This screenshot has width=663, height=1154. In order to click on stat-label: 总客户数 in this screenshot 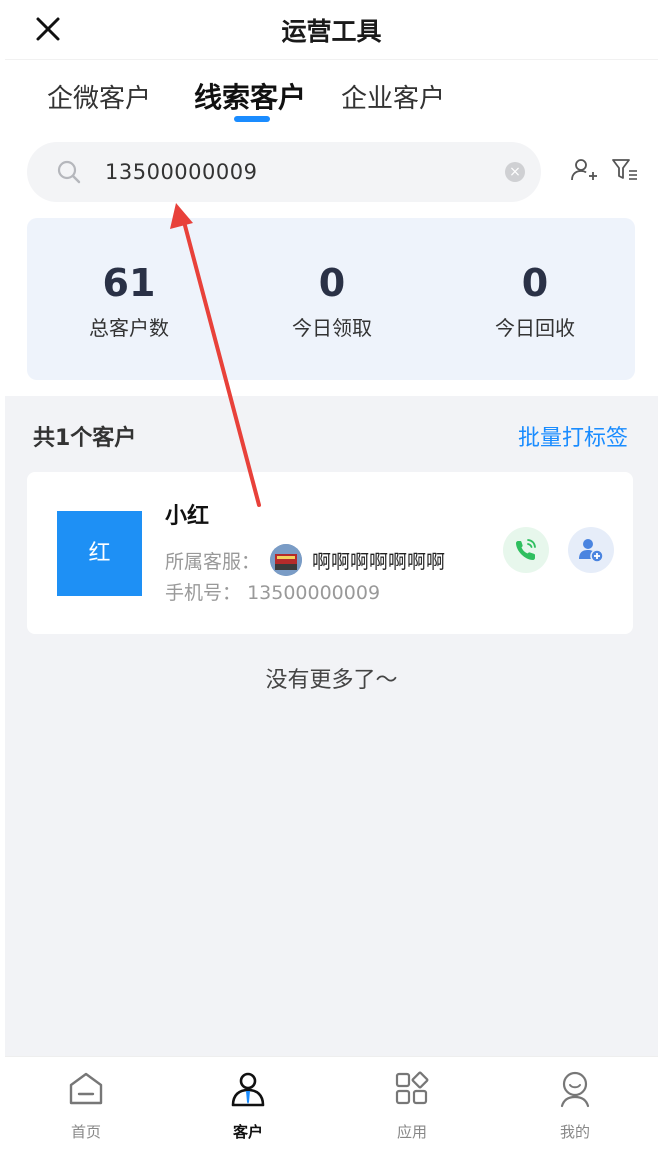, I will do `click(129, 328)`.